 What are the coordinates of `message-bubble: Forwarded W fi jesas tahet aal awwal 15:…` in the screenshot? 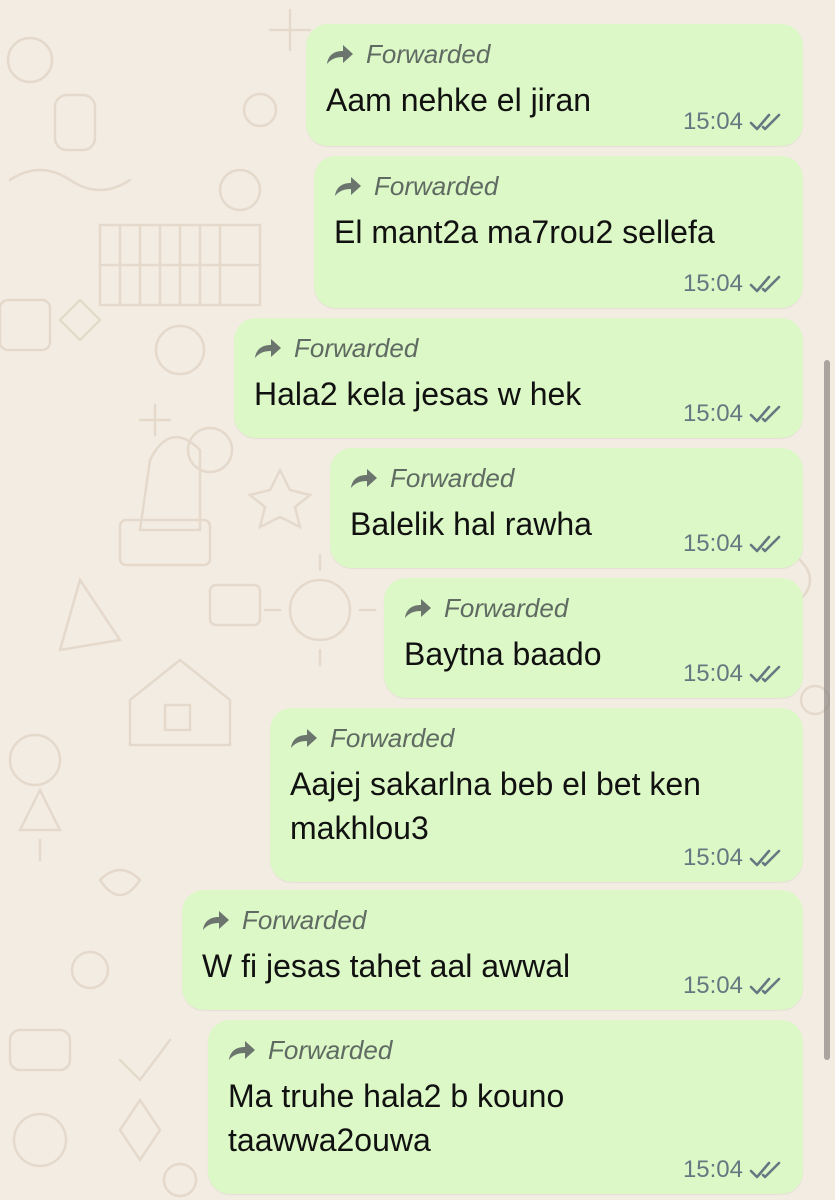 It's located at (492, 950).